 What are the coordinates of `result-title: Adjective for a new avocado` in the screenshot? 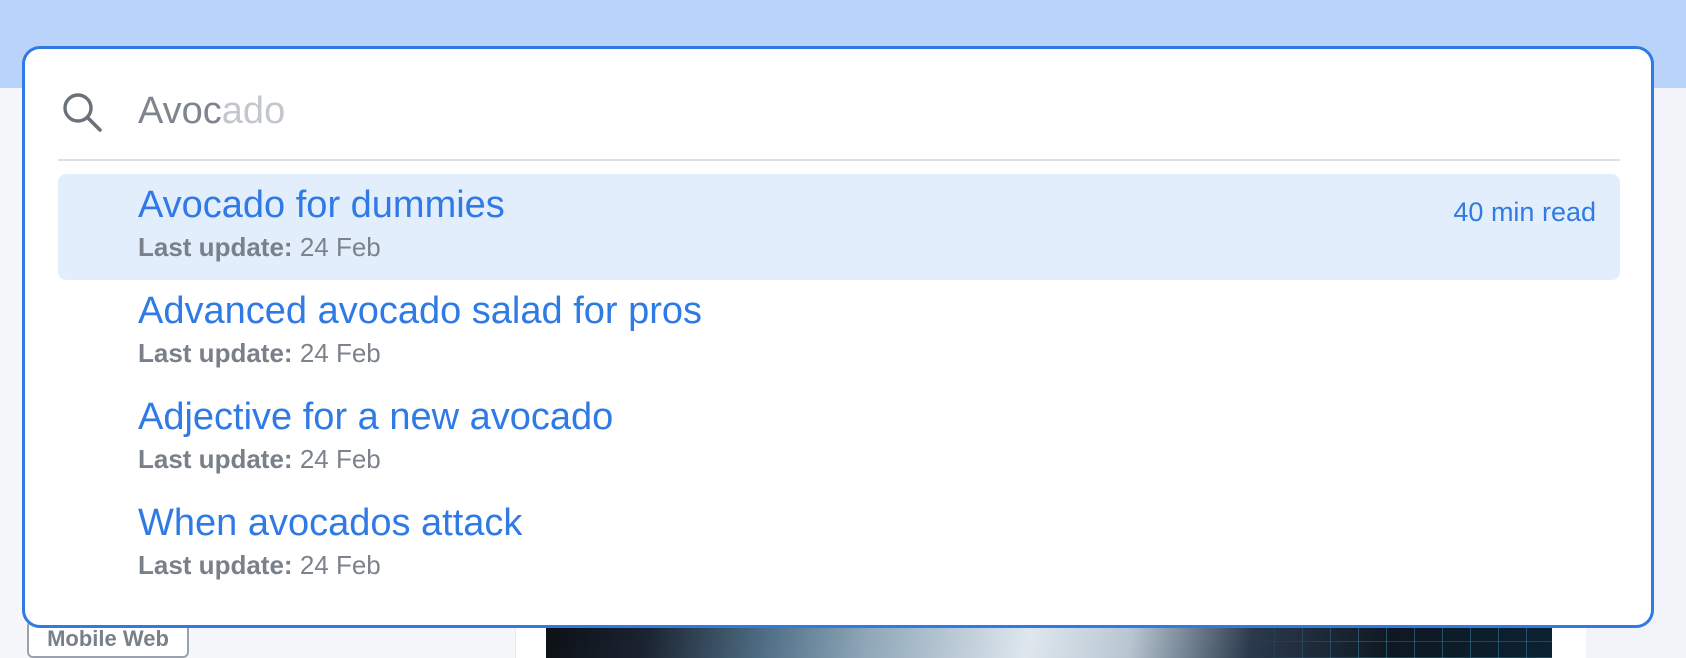 It's located at (375, 417).